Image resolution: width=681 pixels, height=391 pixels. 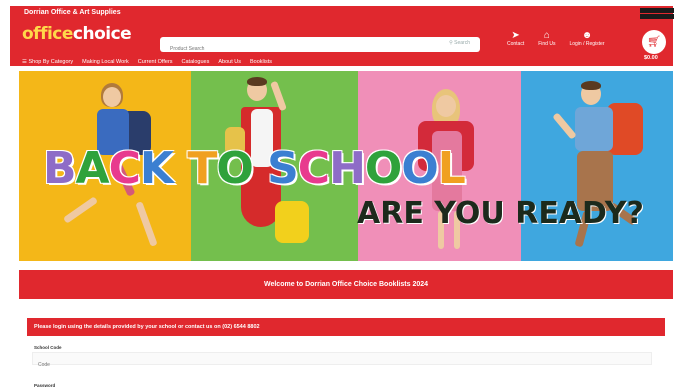 I want to click on header-actions: ➤ Contact ⌂ Find Us ☻ Login / Register, so click(x=556, y=38).